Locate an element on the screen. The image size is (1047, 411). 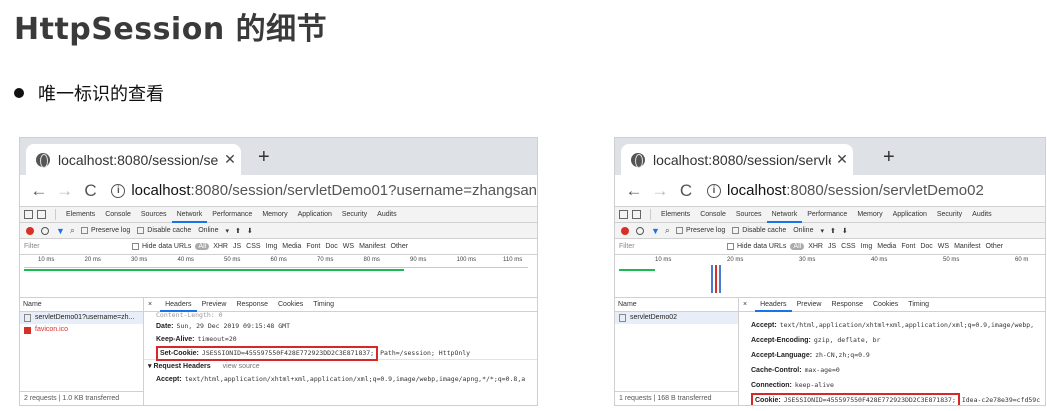
view-source-link: view source is located at coordinates (241, 366).